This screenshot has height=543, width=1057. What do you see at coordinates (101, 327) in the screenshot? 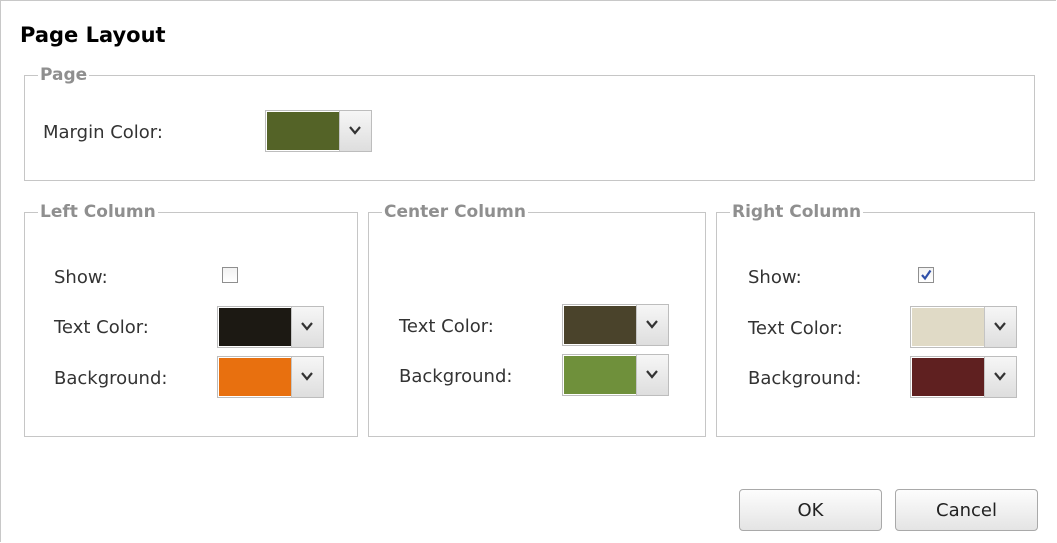
I see `left-text-color-label: Text Color:` at bounding box center [101, 327].